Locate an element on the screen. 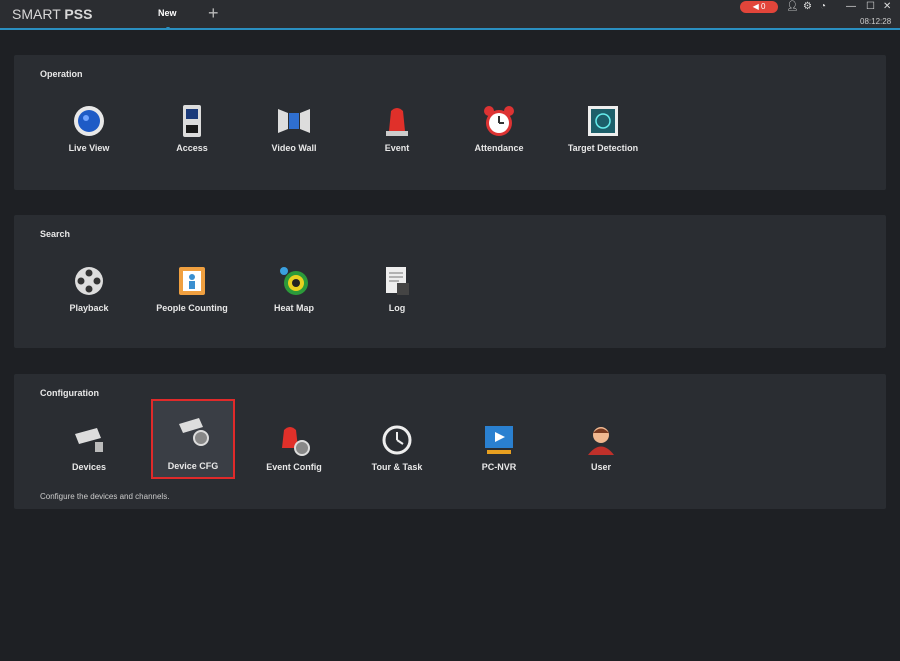  event-button: Event is located at coordinates (397, 125).